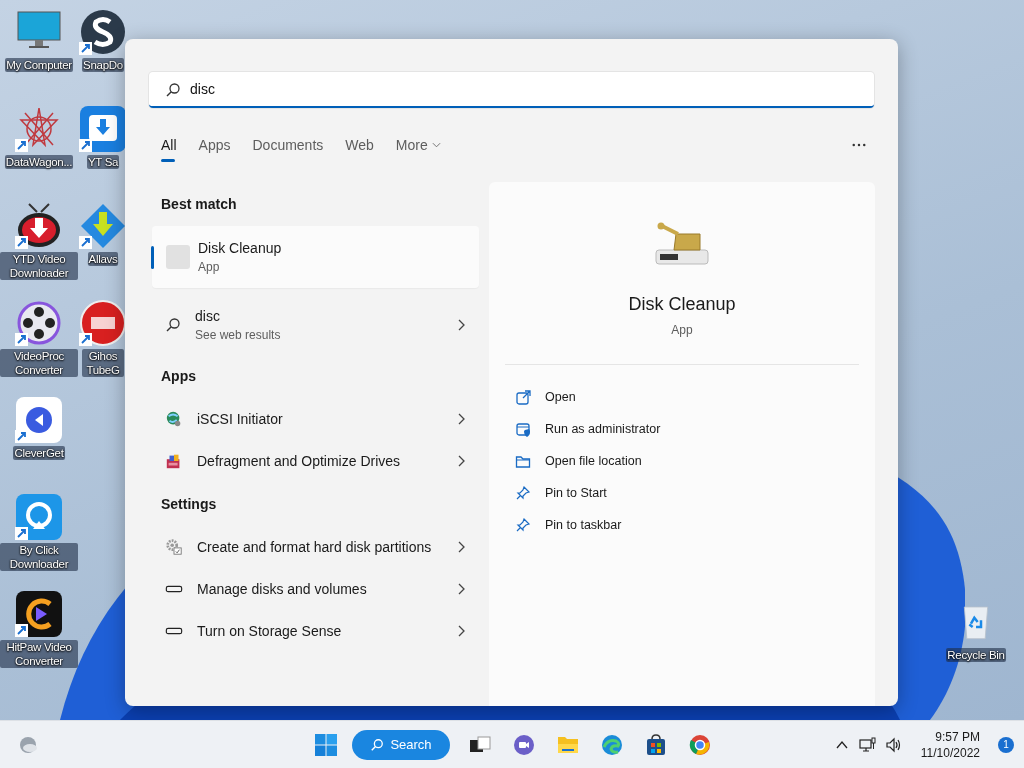 This screenshot has width=1024, height=768. Describe the element at coordinates (103, 162) in the screenshot. I see `desktop-icon-label: YT Sa` at that location.